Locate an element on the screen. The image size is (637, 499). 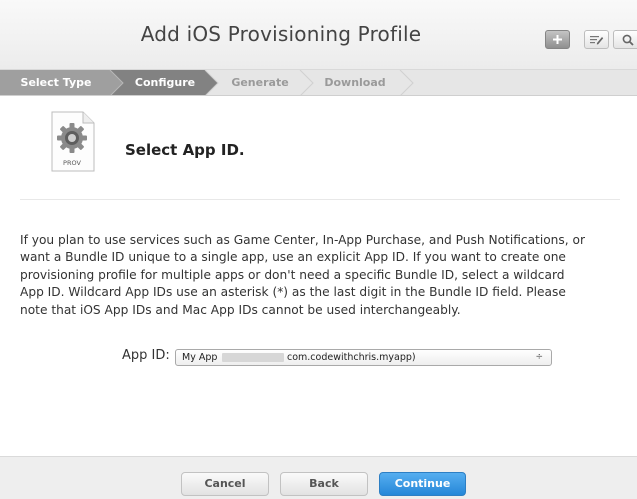
edit-icon is located at coordinates (597, 40).